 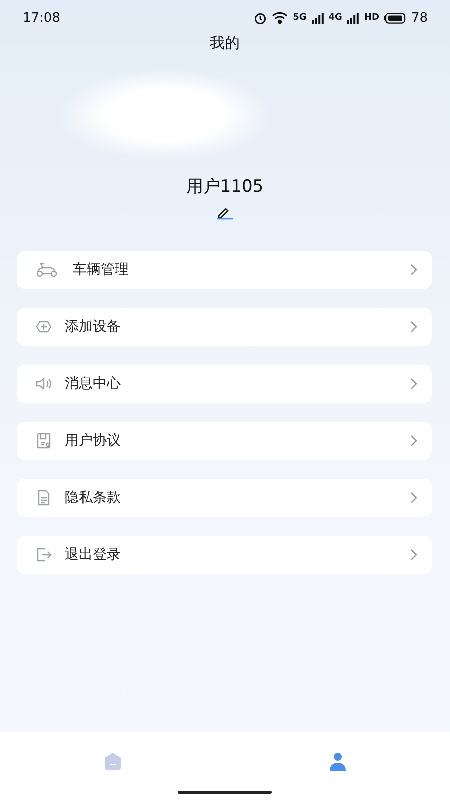 What do you see at coordinates (44, 384) in the screenshot?
I see `speaker-icon` at bounding box center [44, 384].